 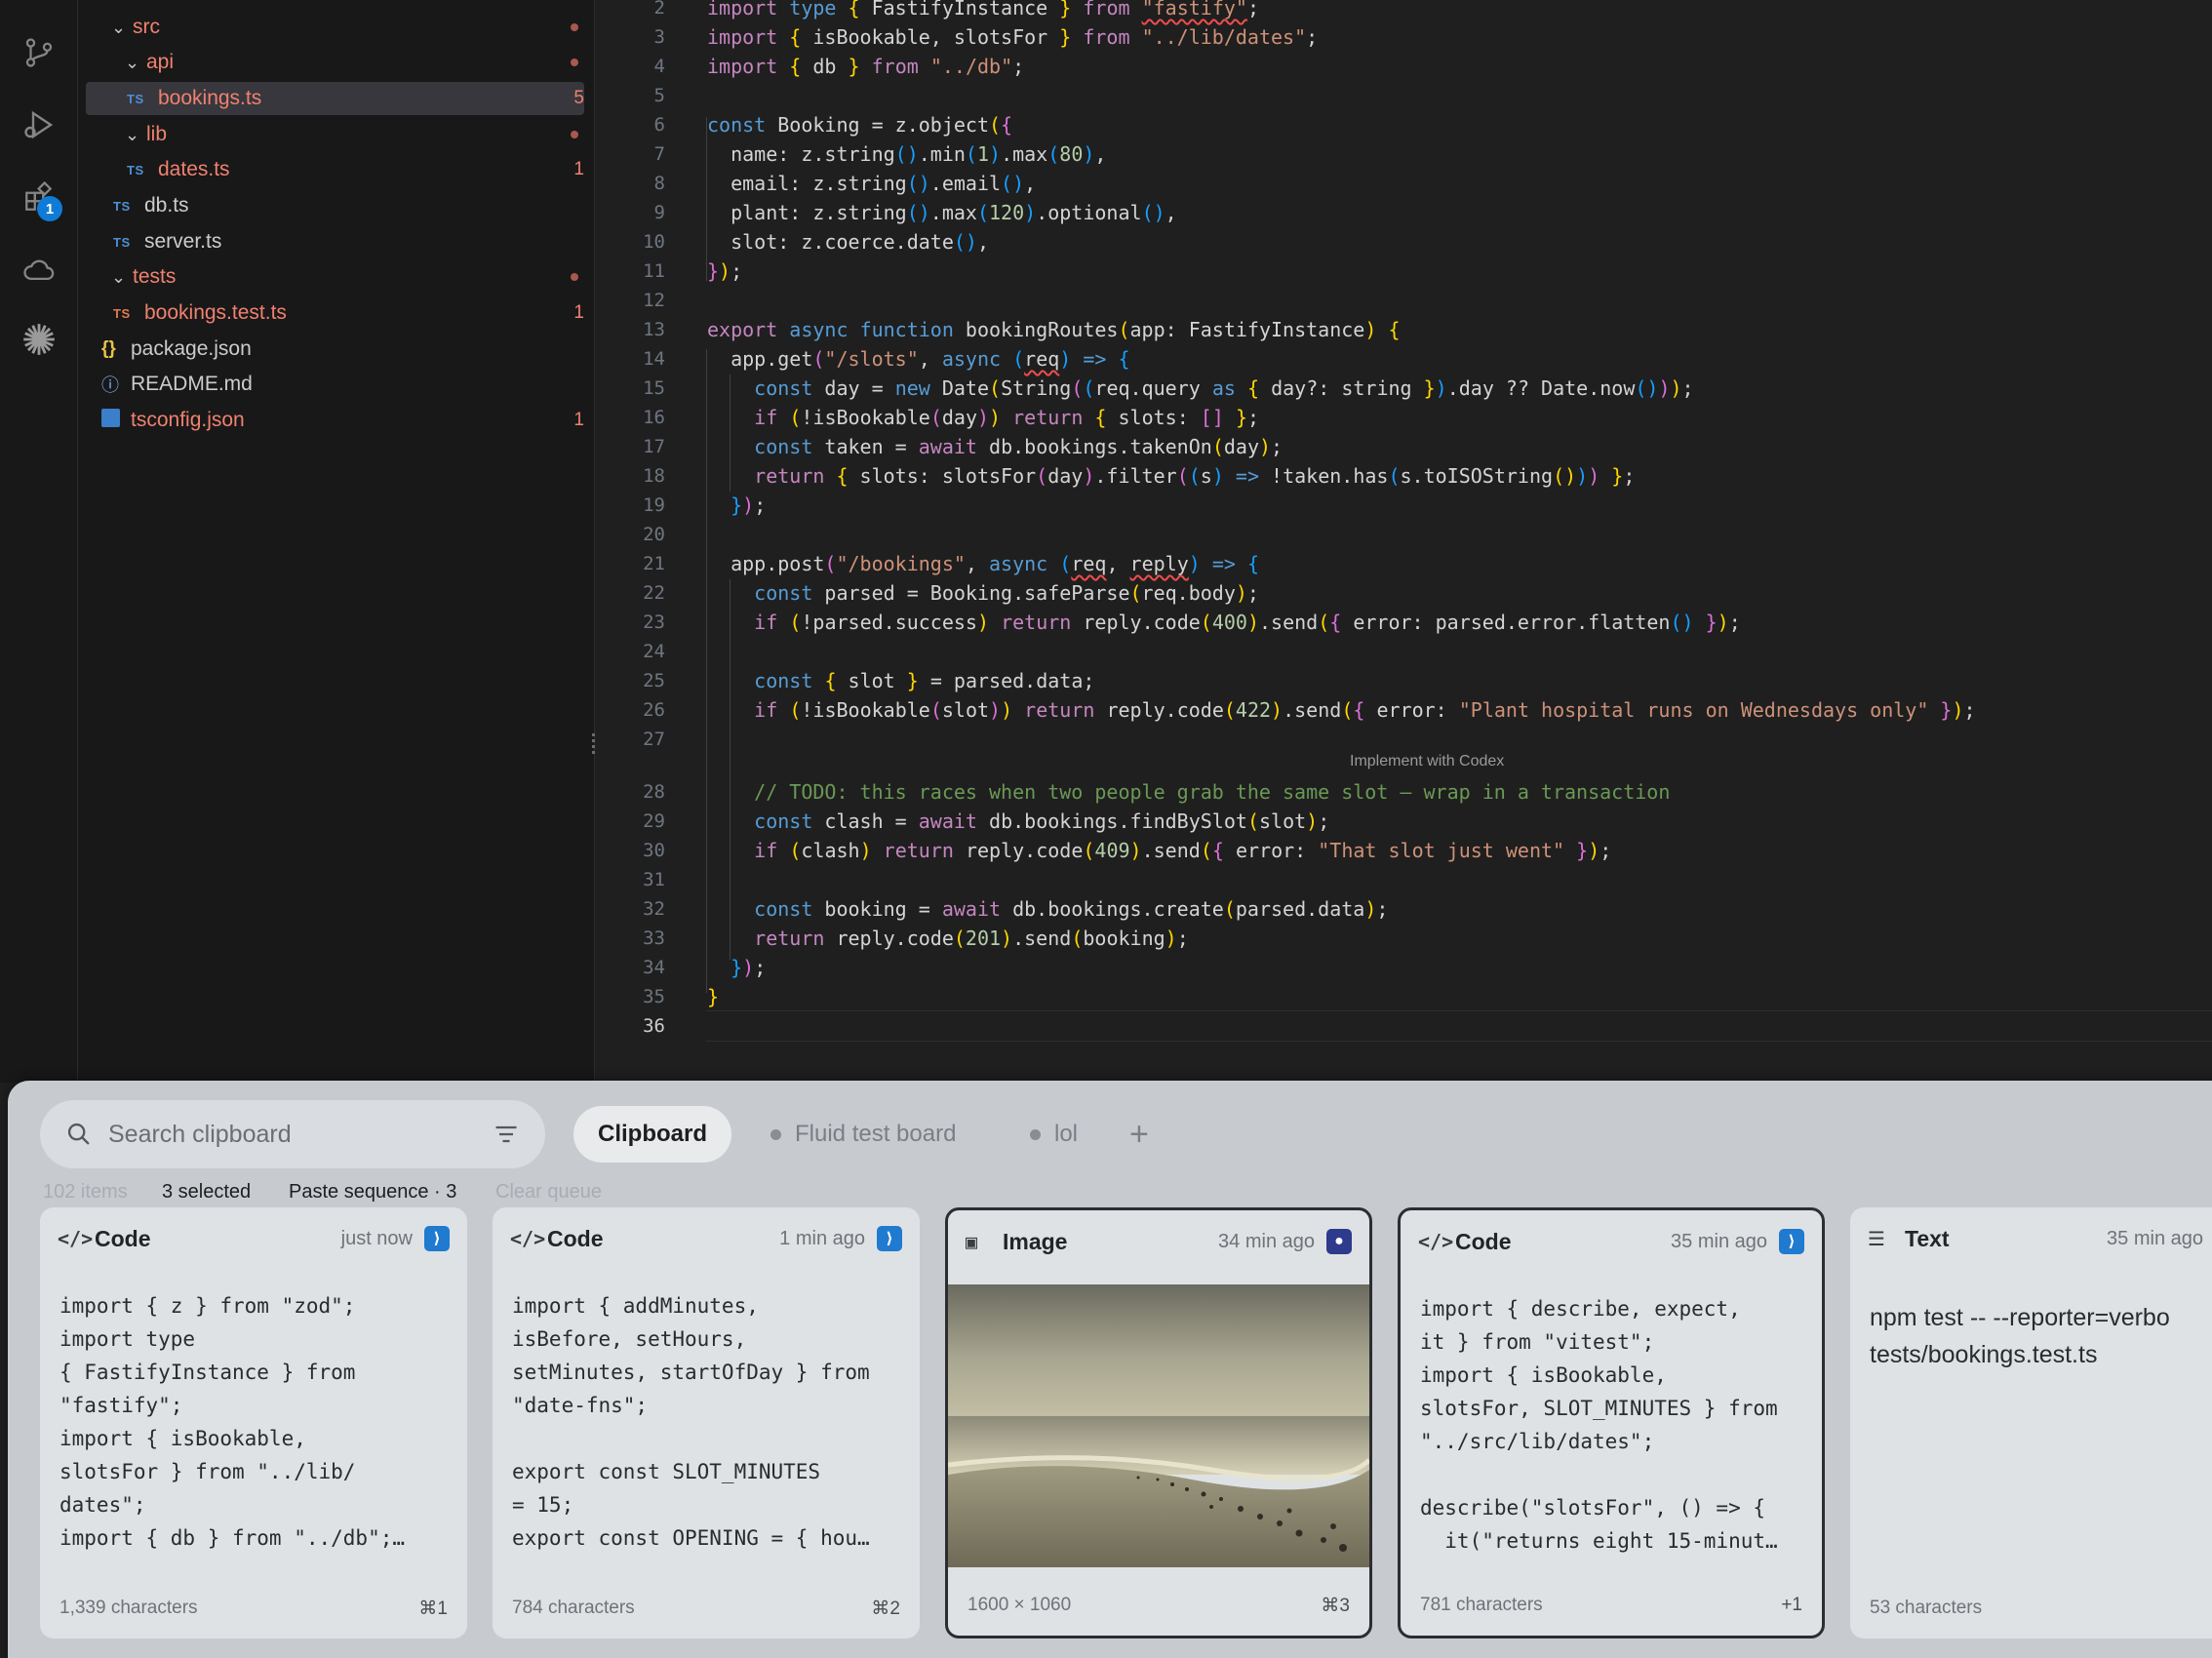 What do you see at coordinates (872, 184) in the screenshot?
I see `code-line: email: z.string().email(),` at bounding box center [872, 184].